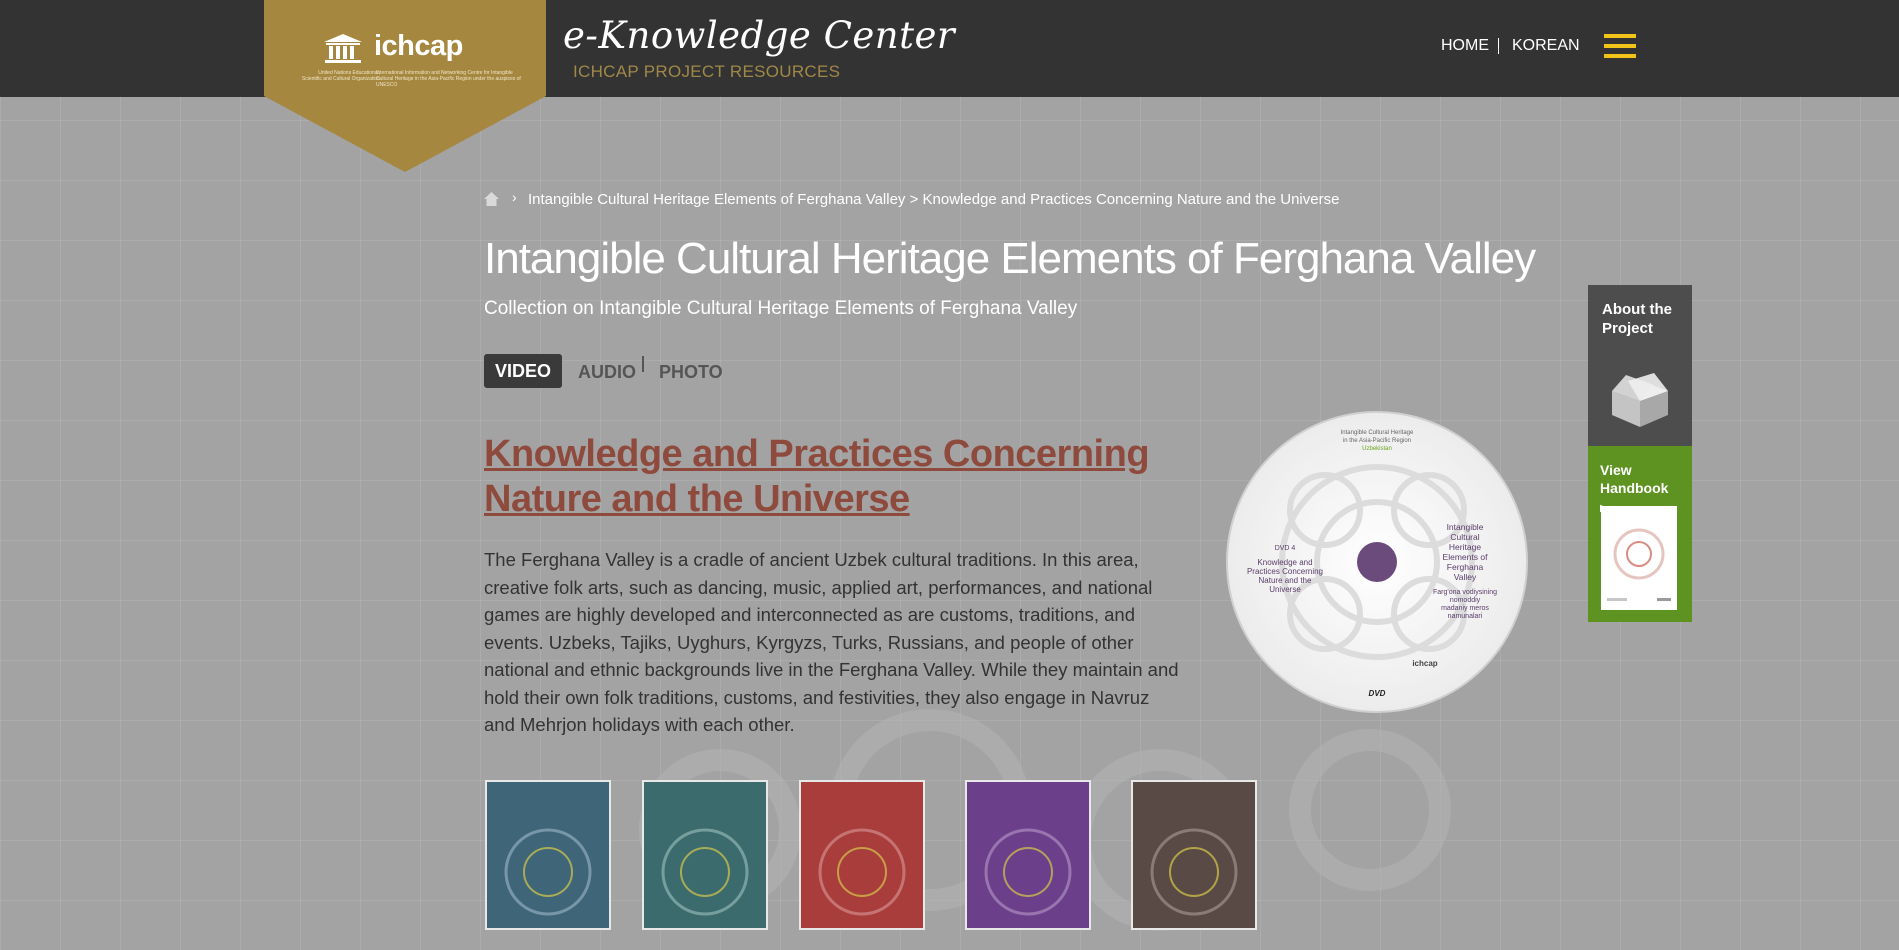 Image resolution: width=1899 pixels, height=950 pixels. Describe the element at coordinates (343, 48) in the screenshot. I see `unesco-temple-icon` at that location.